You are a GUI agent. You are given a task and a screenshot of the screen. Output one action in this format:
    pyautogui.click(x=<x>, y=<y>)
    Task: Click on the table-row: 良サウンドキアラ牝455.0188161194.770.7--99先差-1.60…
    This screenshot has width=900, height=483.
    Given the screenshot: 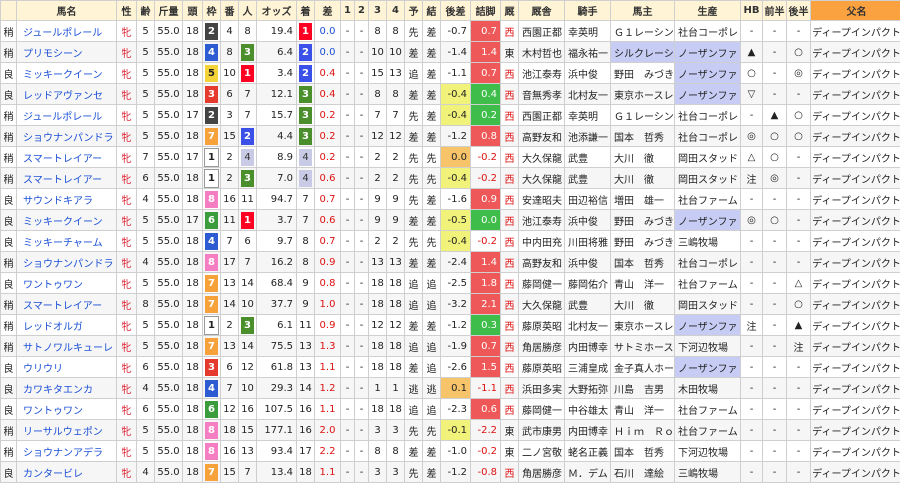 What is the action you would take?
    pyautogui.click(x=450, y=199)
    